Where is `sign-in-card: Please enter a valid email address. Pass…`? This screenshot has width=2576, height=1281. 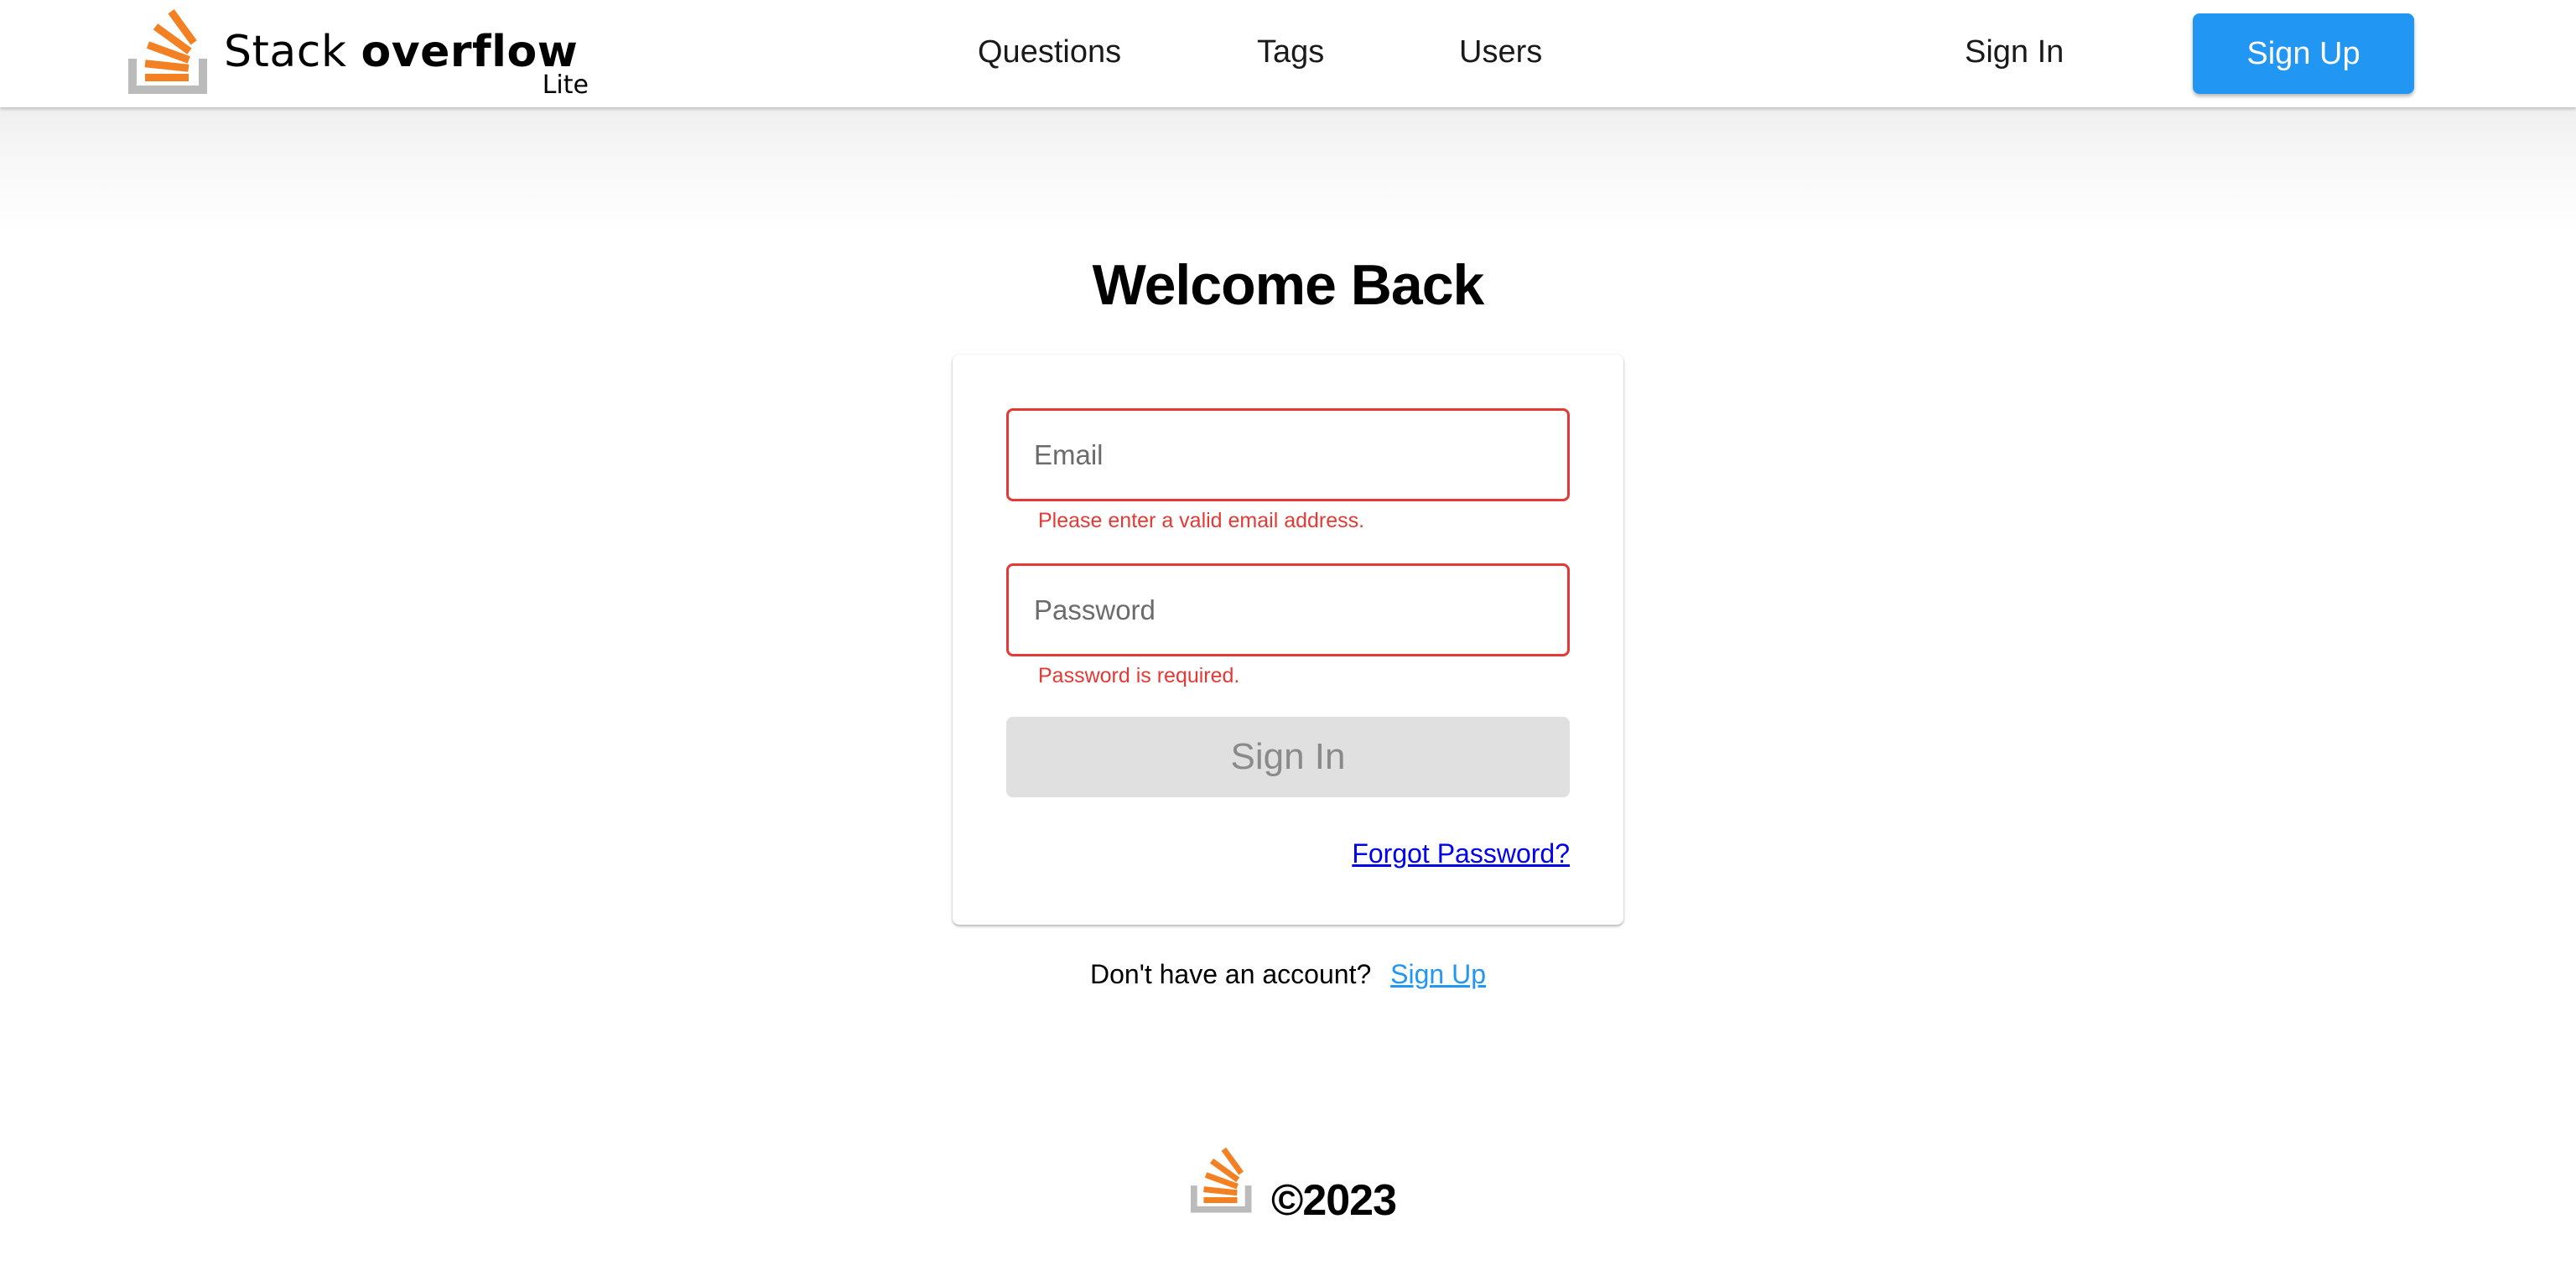 sign-in-card: Please enter a valid email address. Pass… is located at coordinates (1288, 640).